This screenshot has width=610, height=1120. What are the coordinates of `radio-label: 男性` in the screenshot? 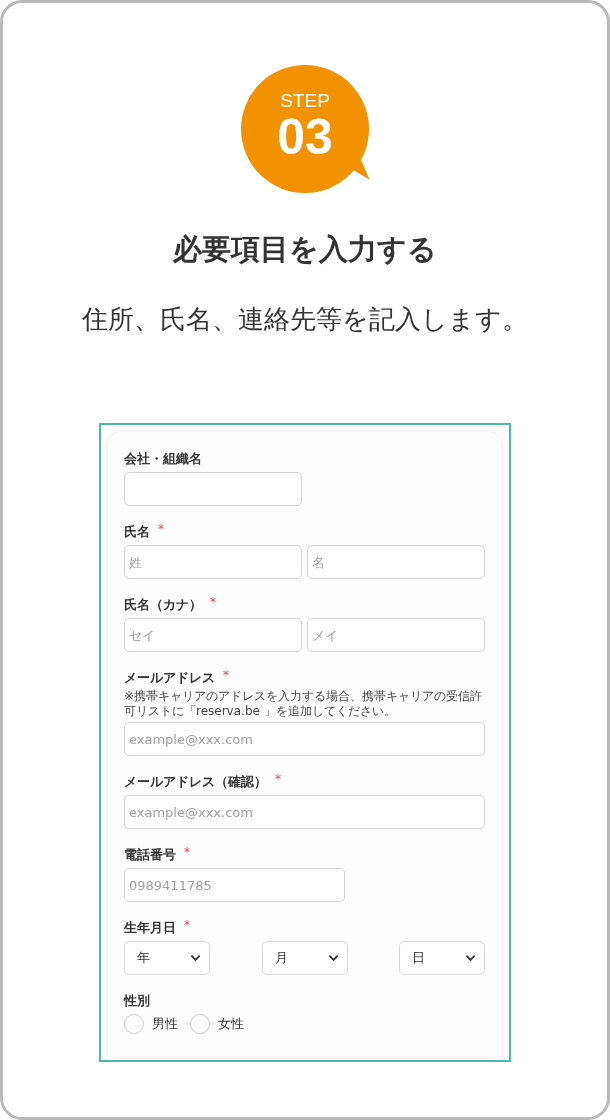 It's located at (165, 1024).